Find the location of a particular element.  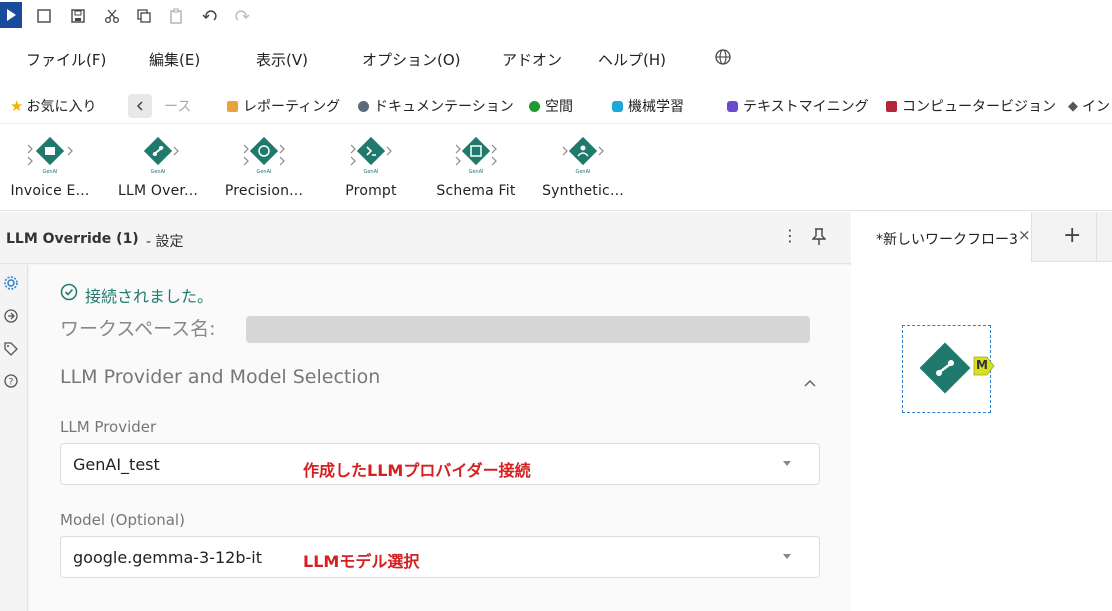

settings-gear-icon is located at coordinates (11, 285).